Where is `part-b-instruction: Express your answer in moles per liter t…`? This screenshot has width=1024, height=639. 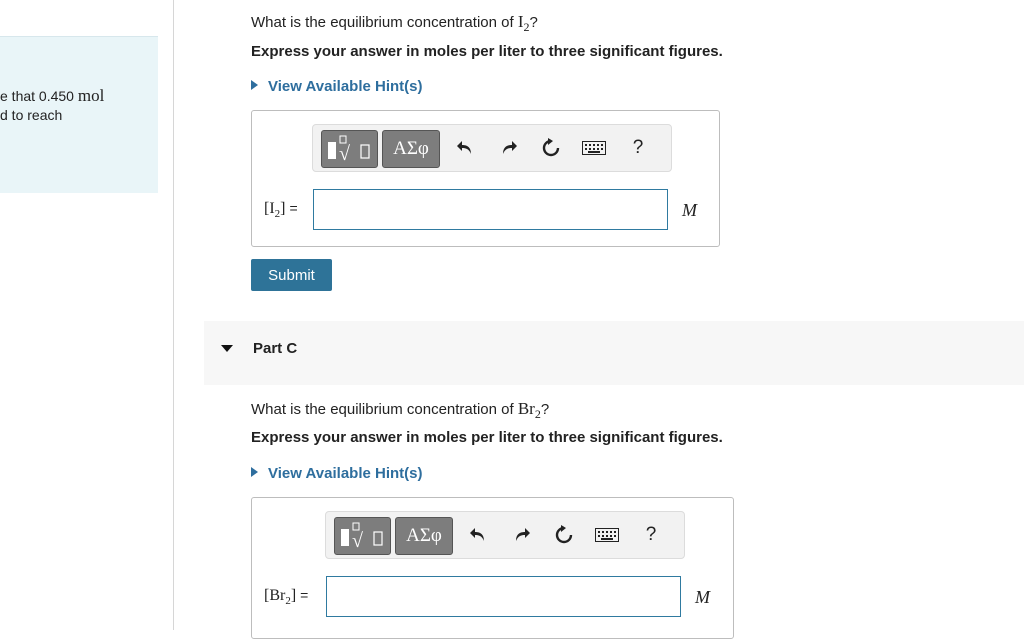 part-b-instruction: Express your answer in moles per liter t… is located at coordinates (487, 51).